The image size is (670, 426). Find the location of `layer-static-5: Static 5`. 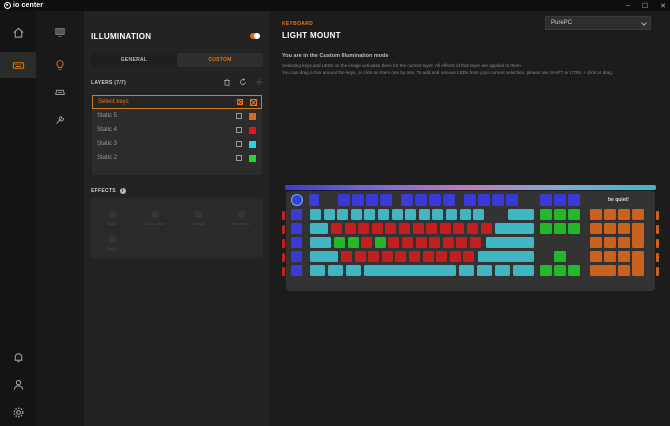

layer-static-5: Static 5 is located at coordinates (177, 116).